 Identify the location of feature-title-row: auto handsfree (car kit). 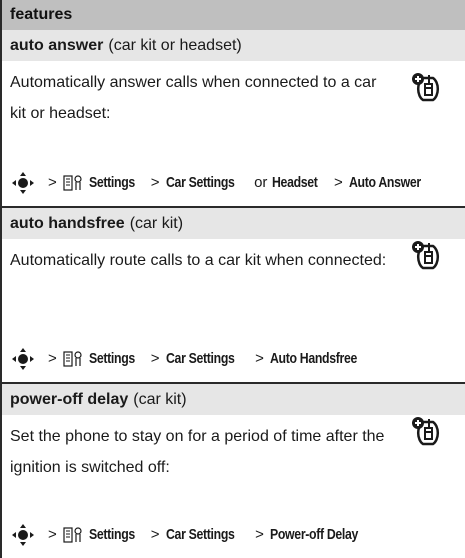
(233, 223).